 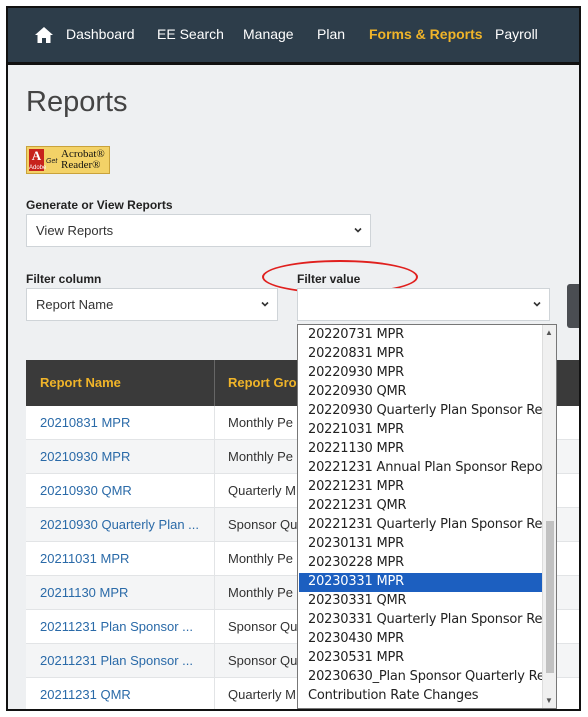 I want to click on nav-dashboard: Dashboard, so click(x=100, y=34).